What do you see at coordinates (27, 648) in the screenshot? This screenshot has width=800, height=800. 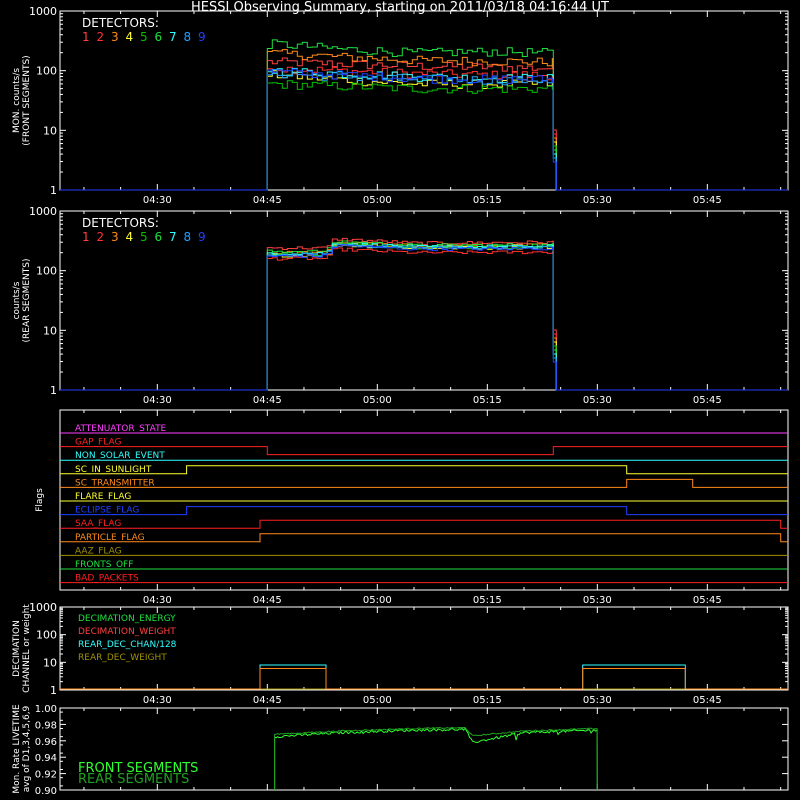 I see `decimation-panel-ylabel2: CHANNEL or weight` at bounding box center [27, 648].